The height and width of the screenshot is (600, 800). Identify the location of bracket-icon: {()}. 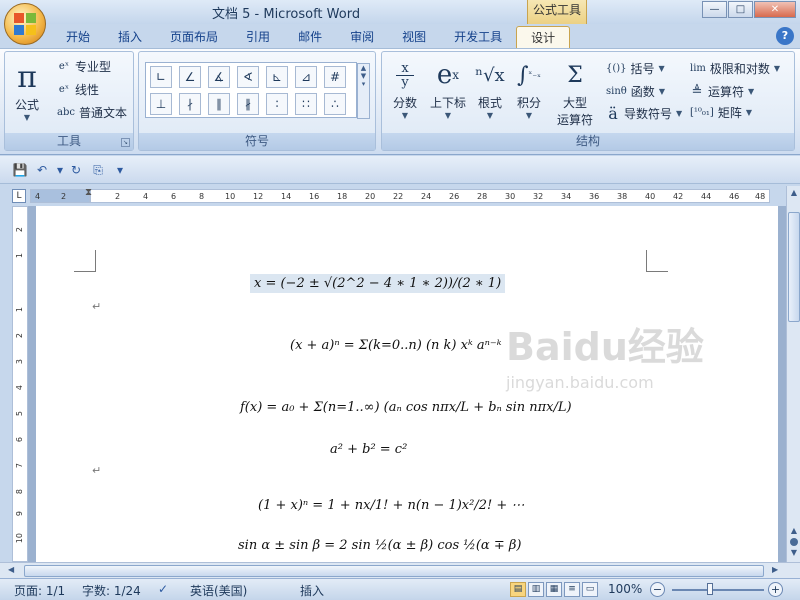
(616, 68).